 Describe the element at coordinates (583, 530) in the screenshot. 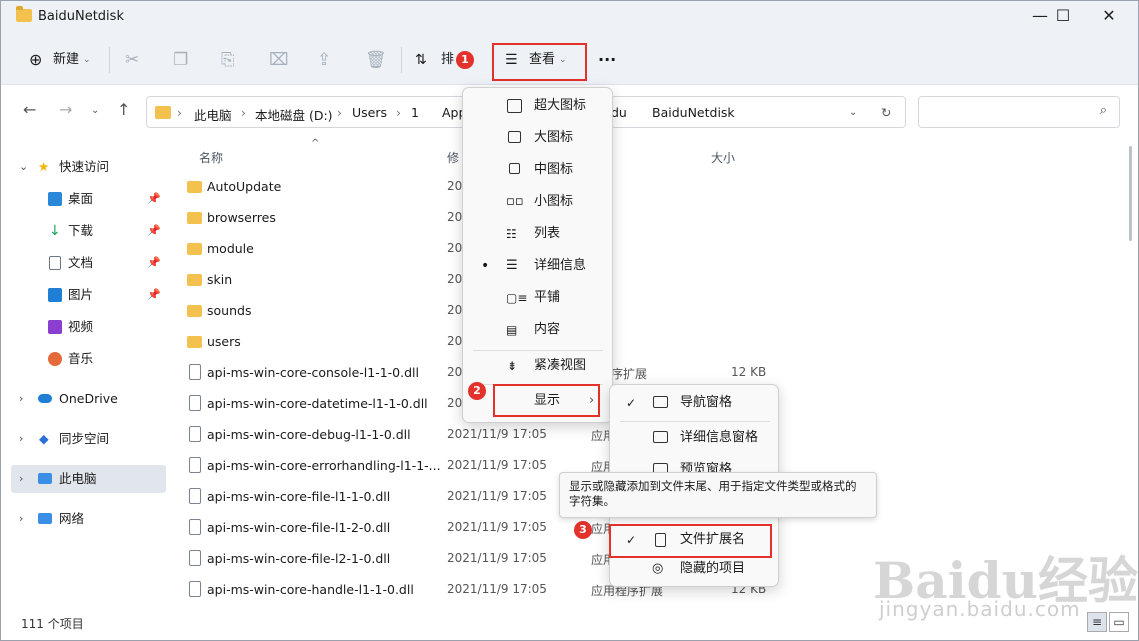

I see `step-badge-3: 3` at that location.